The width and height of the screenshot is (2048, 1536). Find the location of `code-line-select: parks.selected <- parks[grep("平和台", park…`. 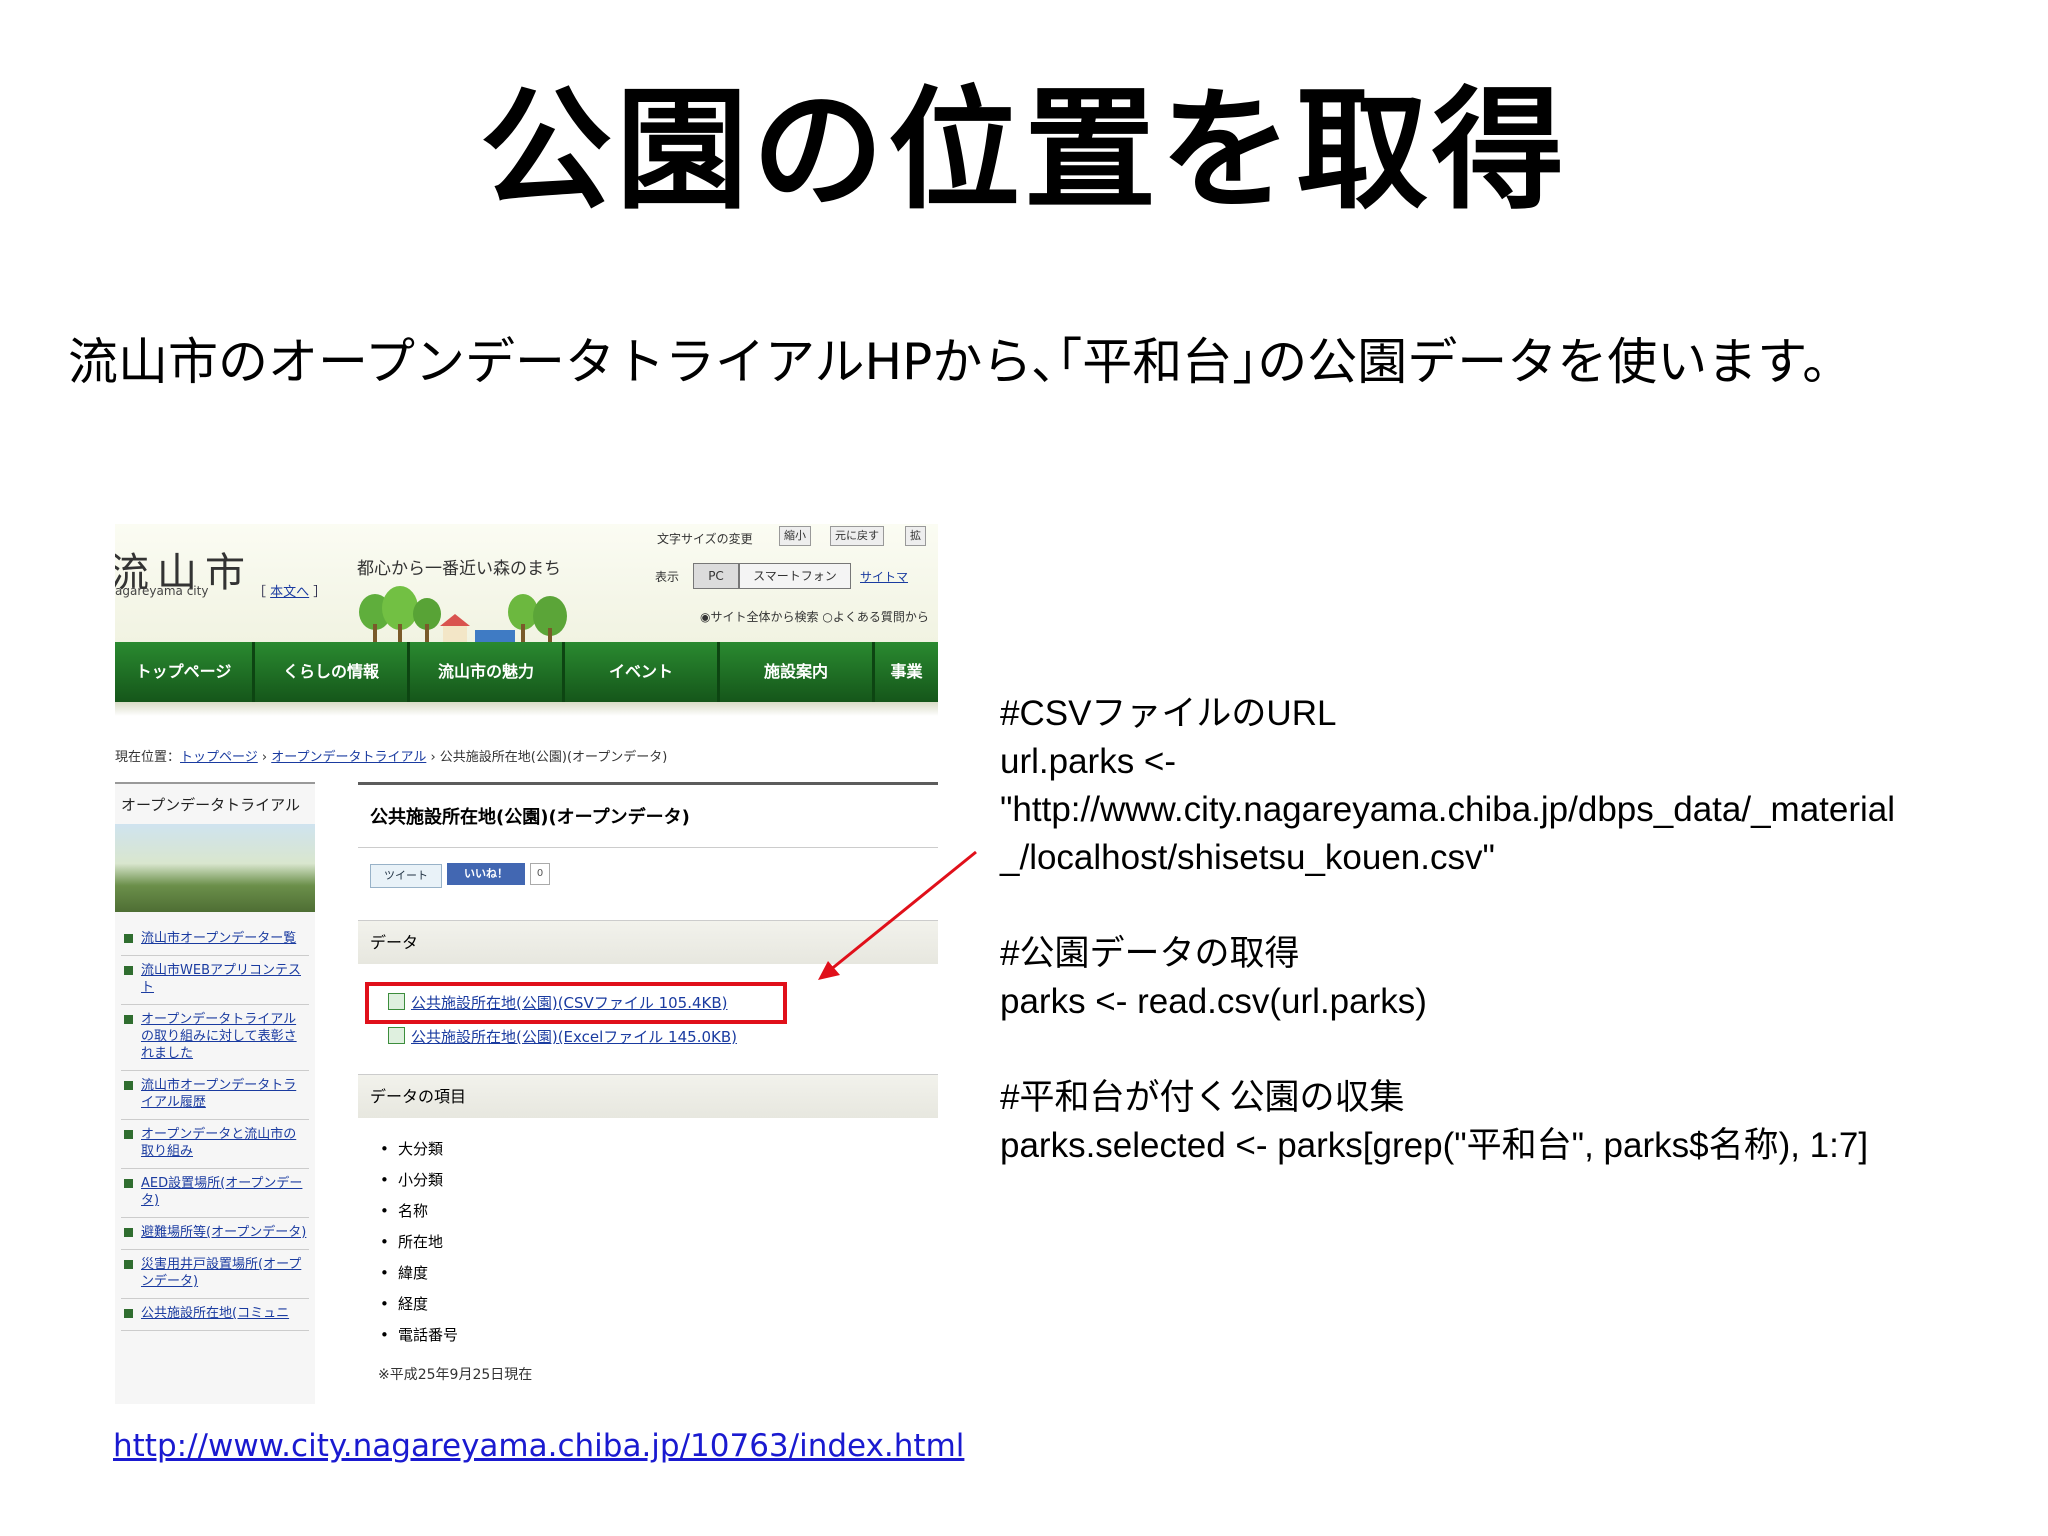

code-line-select: parks.selected <- parks[grep("平和台", park… is located at coordinates (1434, 1145).